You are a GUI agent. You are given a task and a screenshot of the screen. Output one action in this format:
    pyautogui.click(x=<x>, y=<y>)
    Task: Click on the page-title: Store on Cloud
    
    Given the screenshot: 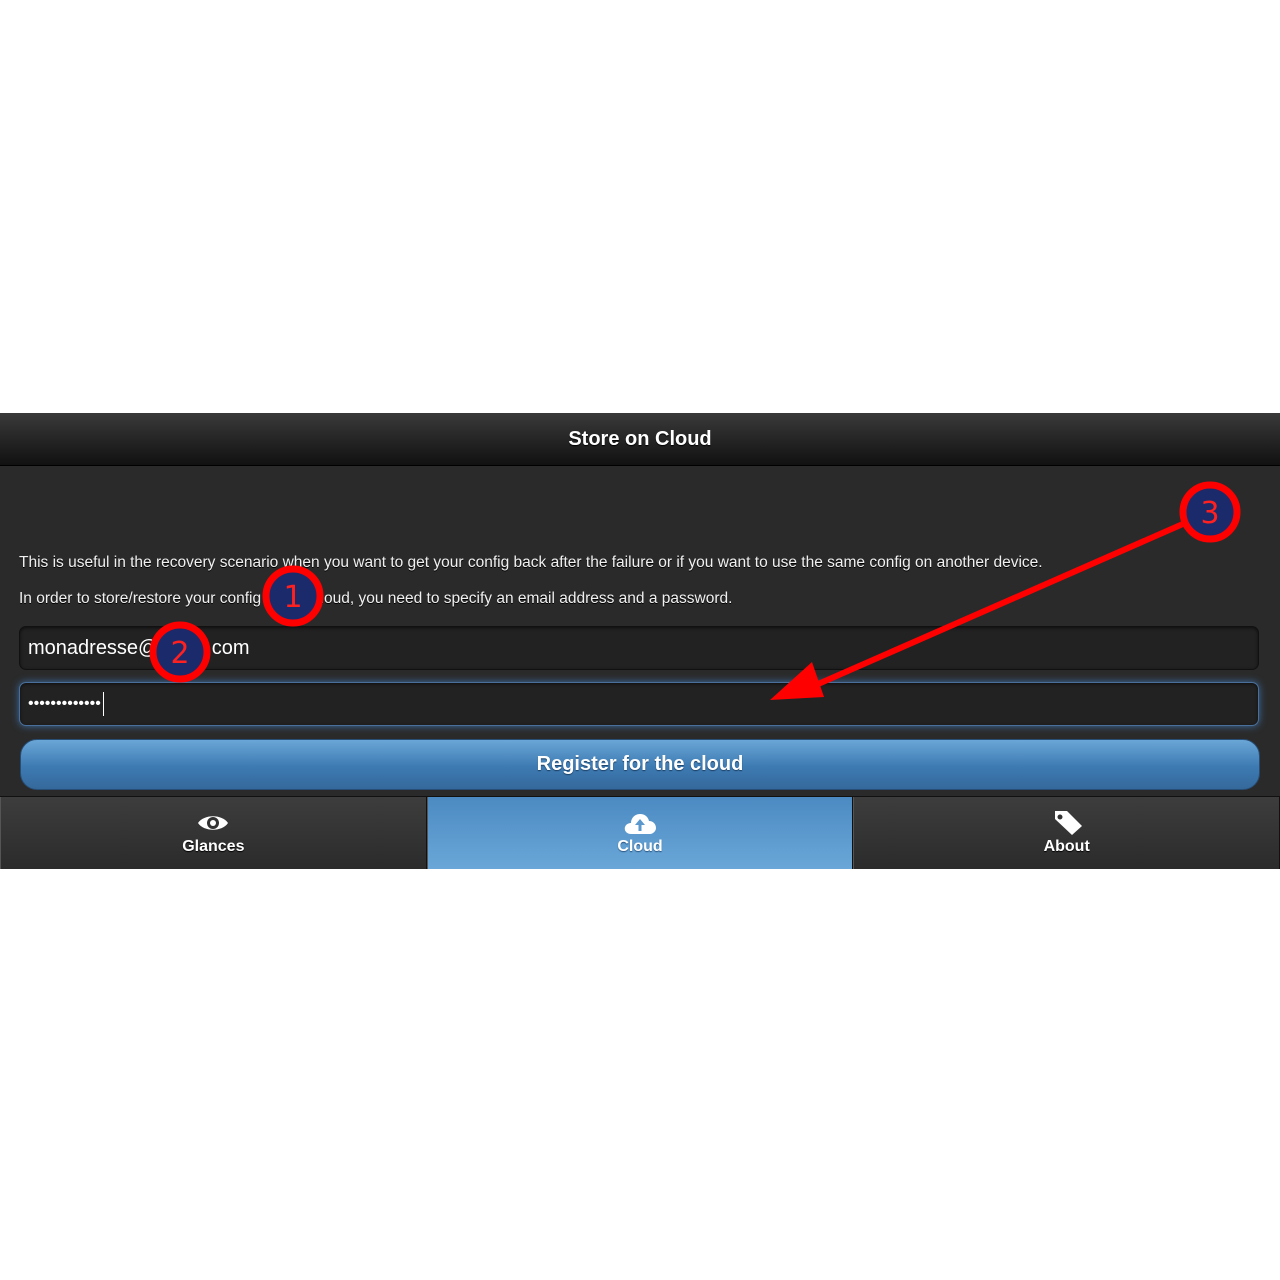 What is the action you would take?
    pyautogui.click(x=640, y=438)
    